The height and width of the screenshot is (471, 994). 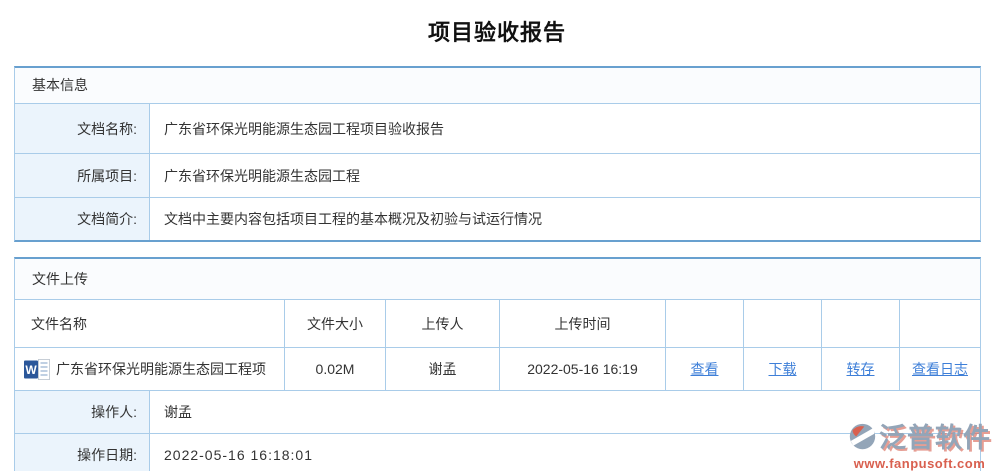 I want to click on view-link: 查看, so click(x=705, y=369).